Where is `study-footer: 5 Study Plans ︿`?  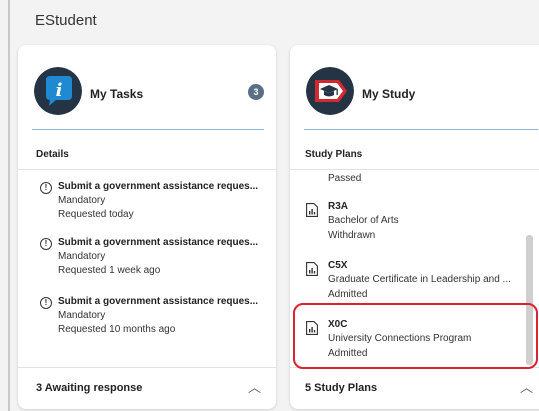 study-footer: 5 Study Plans ︿ is located at coordinates (414, 388).